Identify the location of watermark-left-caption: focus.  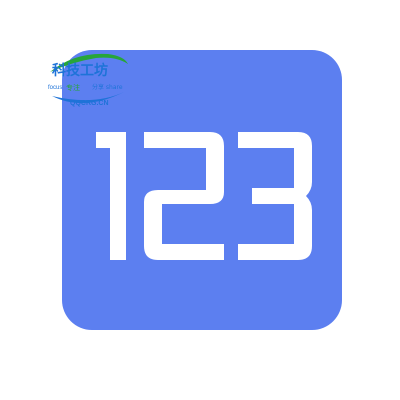
(55, 88).